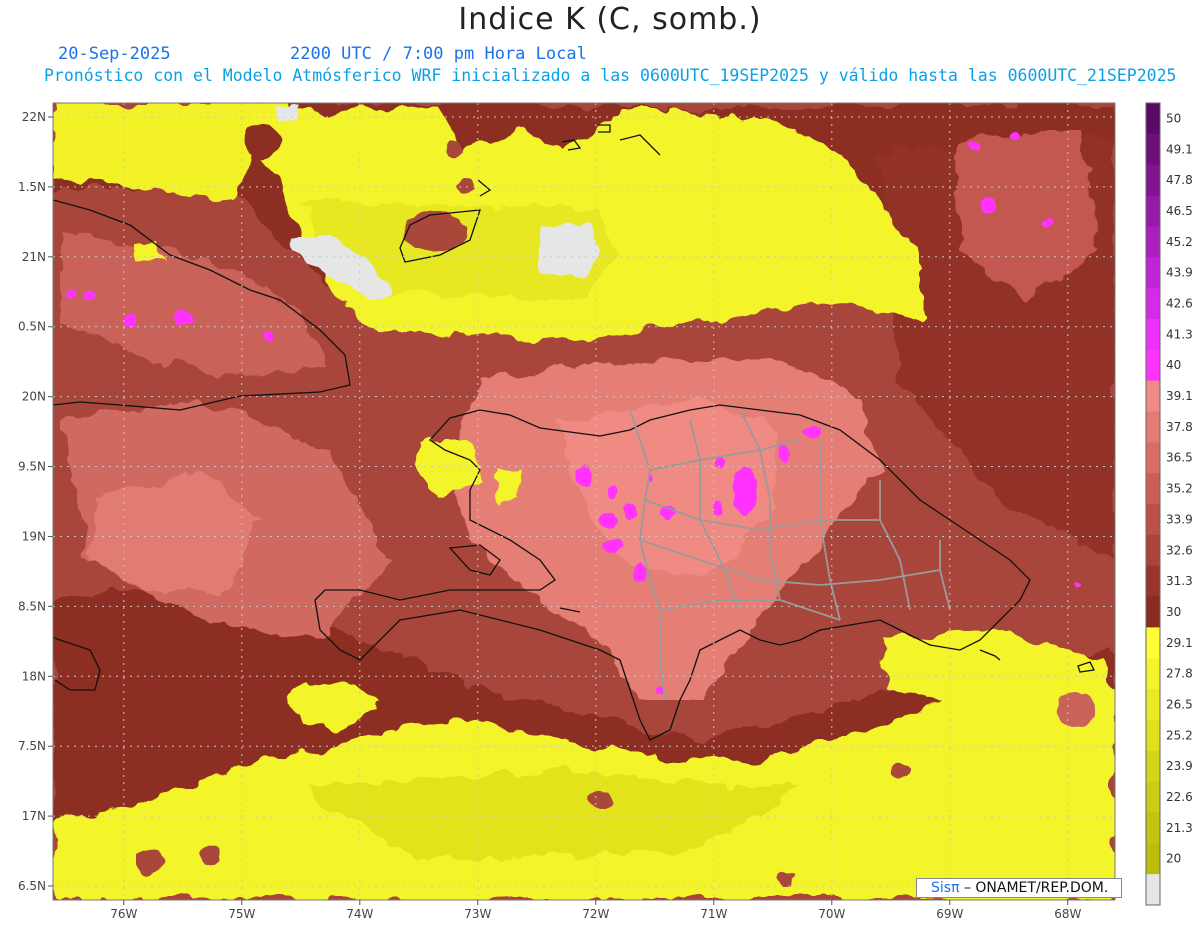 The image size is (1200, 931). Describe the element at coordinates (1173, 118) in the screenshot. I see `legend-label: 50` at that location.